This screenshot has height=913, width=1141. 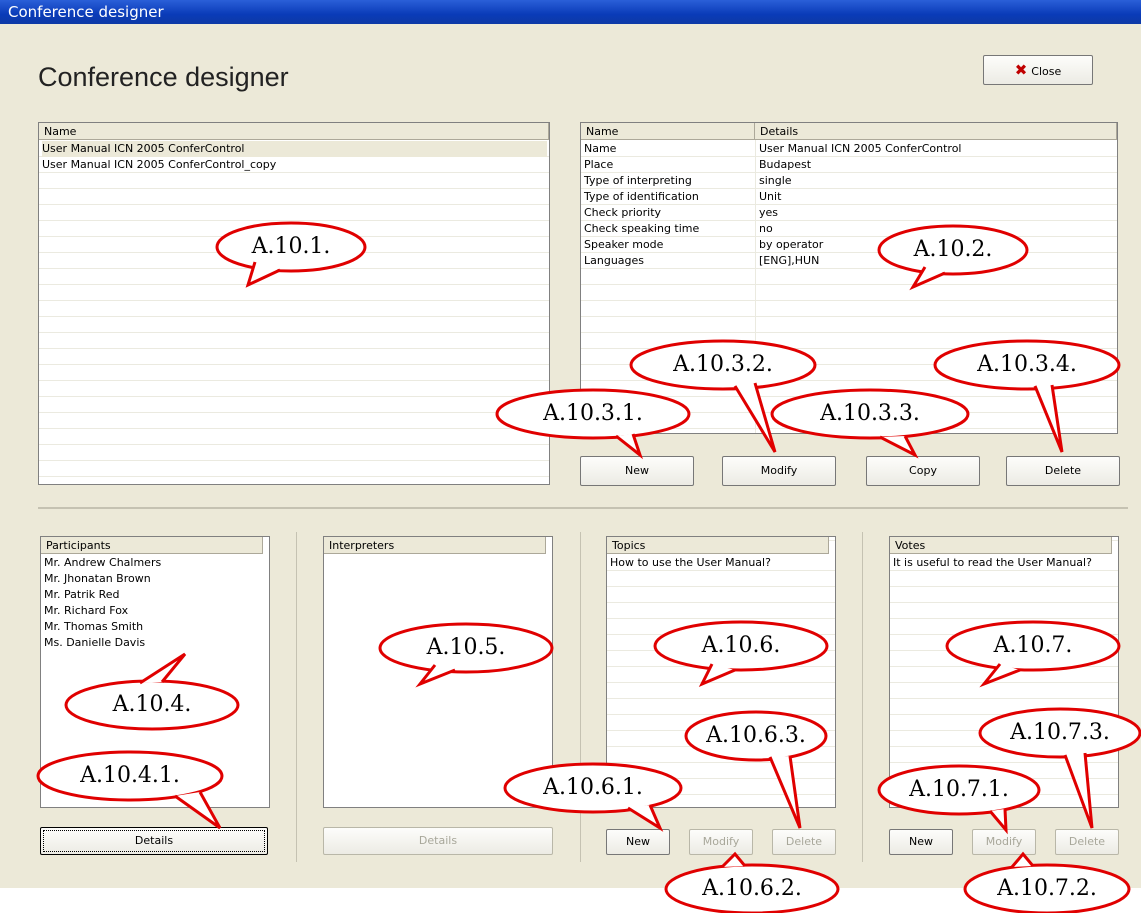 What do you see at coordinates (638, 181) in the screenshot?
I see `details-row-name: Type of interpreting` at bounding box center [638, 181].